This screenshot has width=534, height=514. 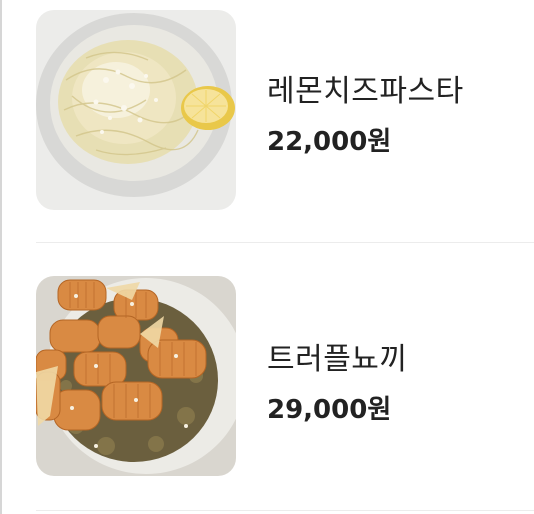 I want to click on lemon-cheese-pasta-photo, so click(x=136, y=110).